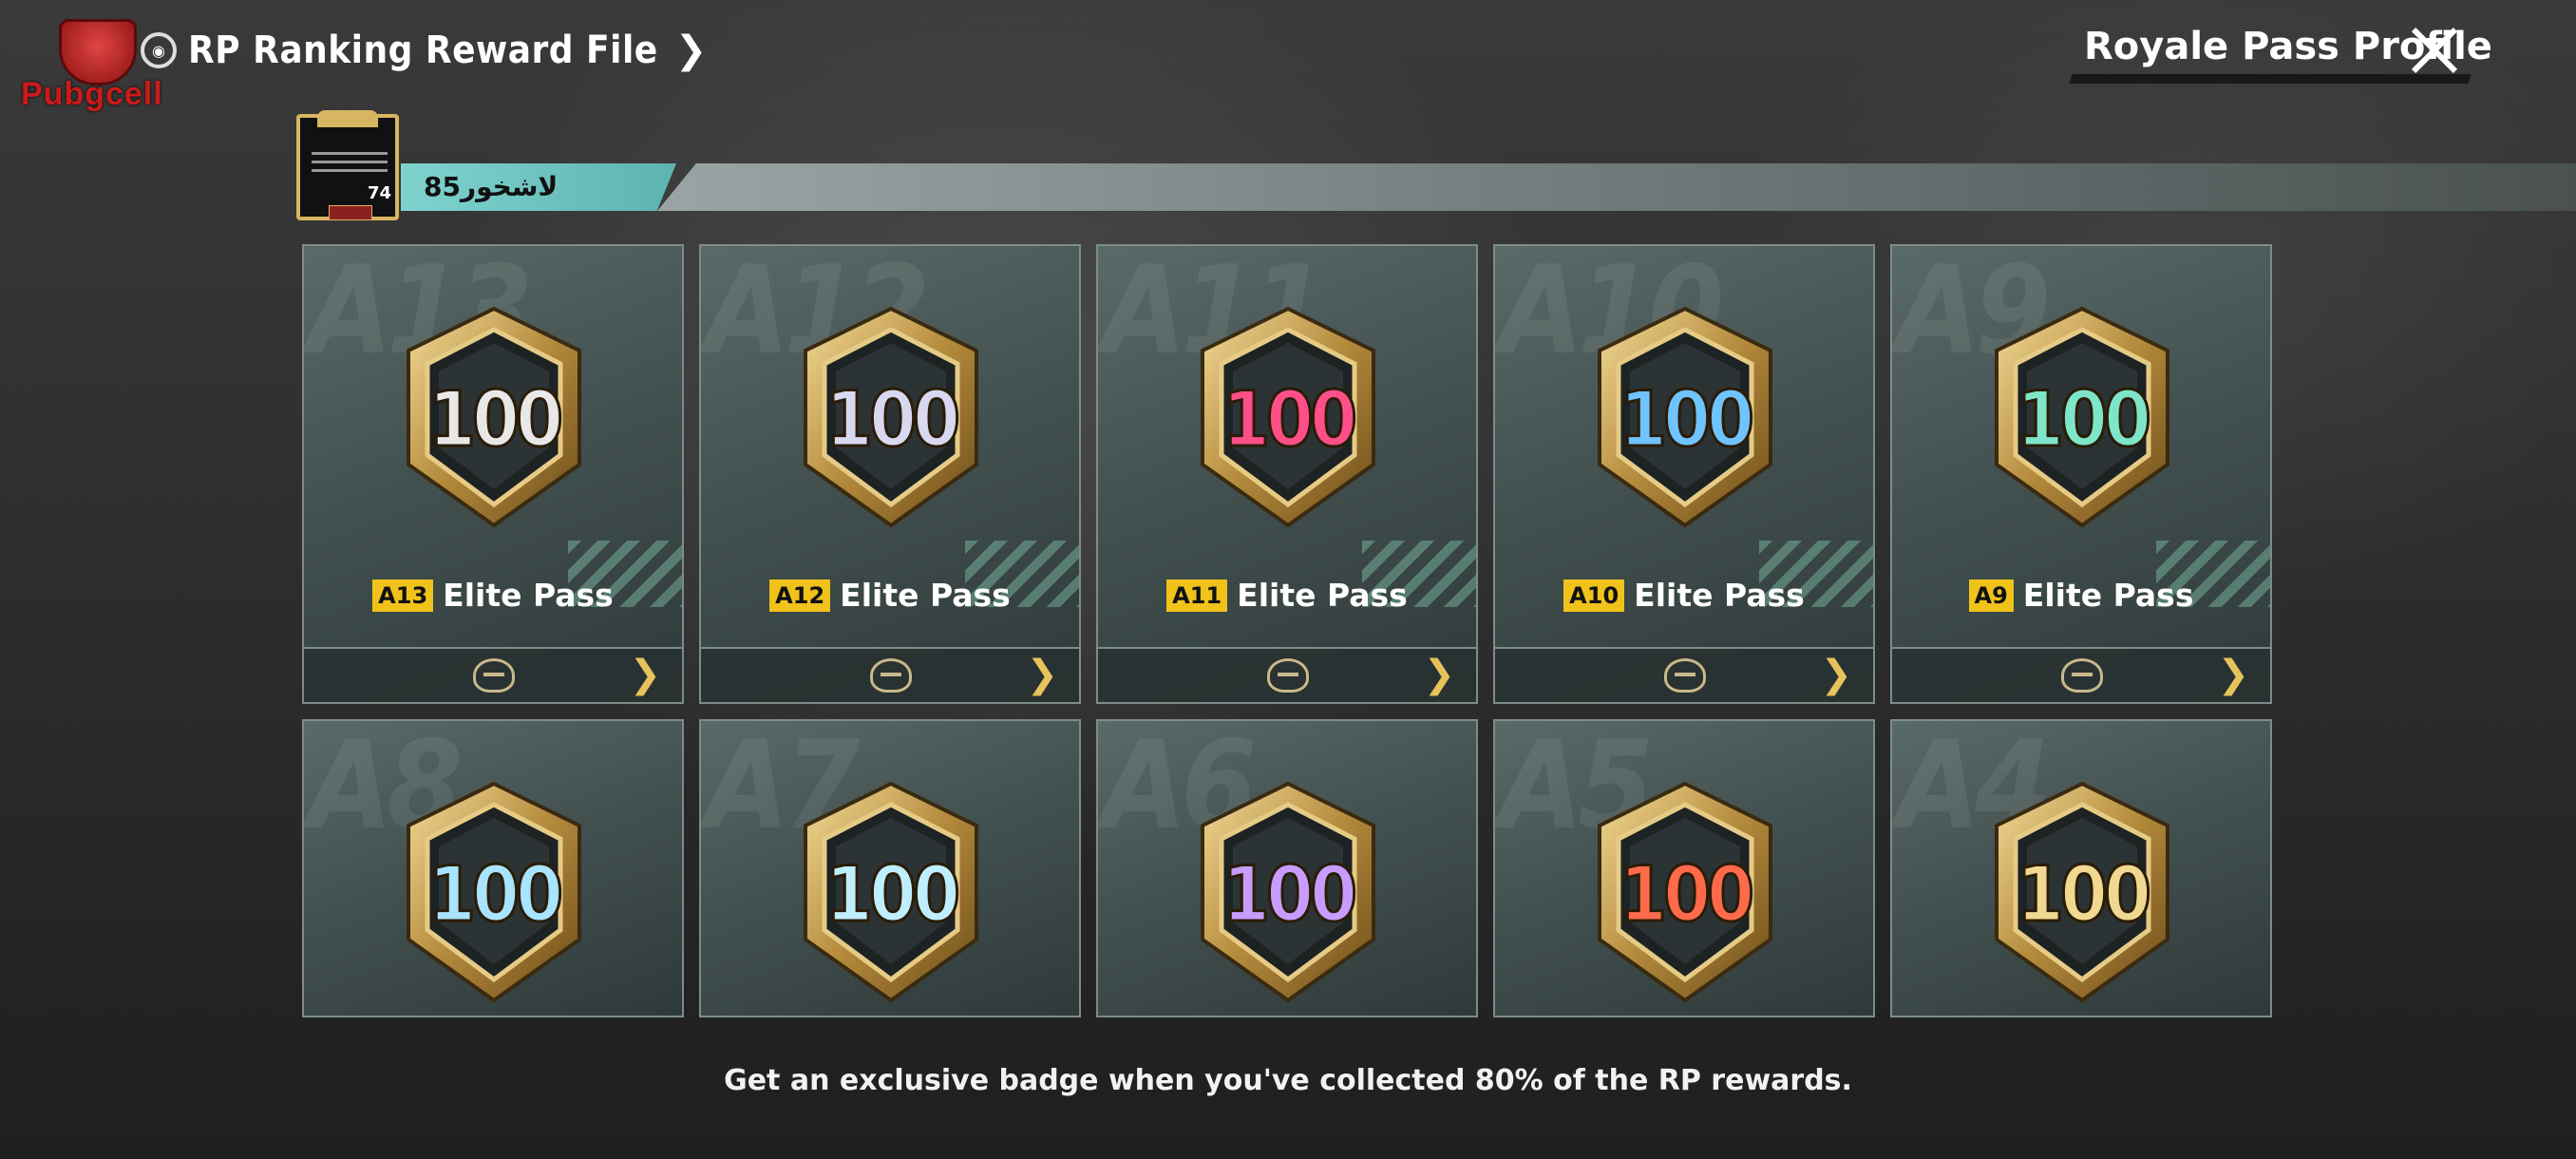 This screenshot has height=1159, width=2576. I want to click on pass-card-a13: A13 100 A13 Elite Pass ❯, so click(493, 474).